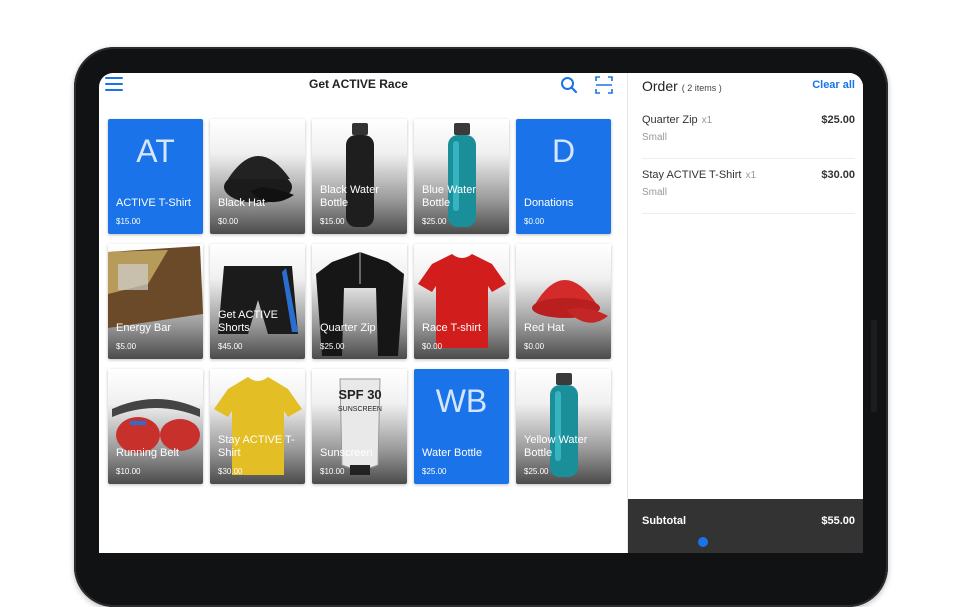  Describe the element at coordinates (549, 203) in the screenshot. I see `product-name: Donations` at that location.